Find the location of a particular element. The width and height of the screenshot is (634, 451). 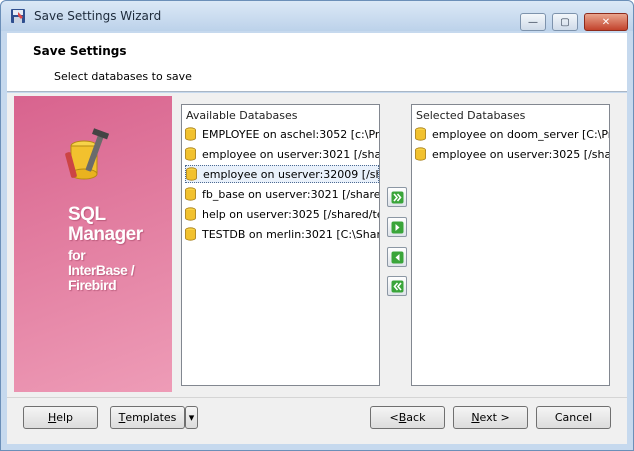

maximize-icon: ▢ is located at coordinates (565, 22).